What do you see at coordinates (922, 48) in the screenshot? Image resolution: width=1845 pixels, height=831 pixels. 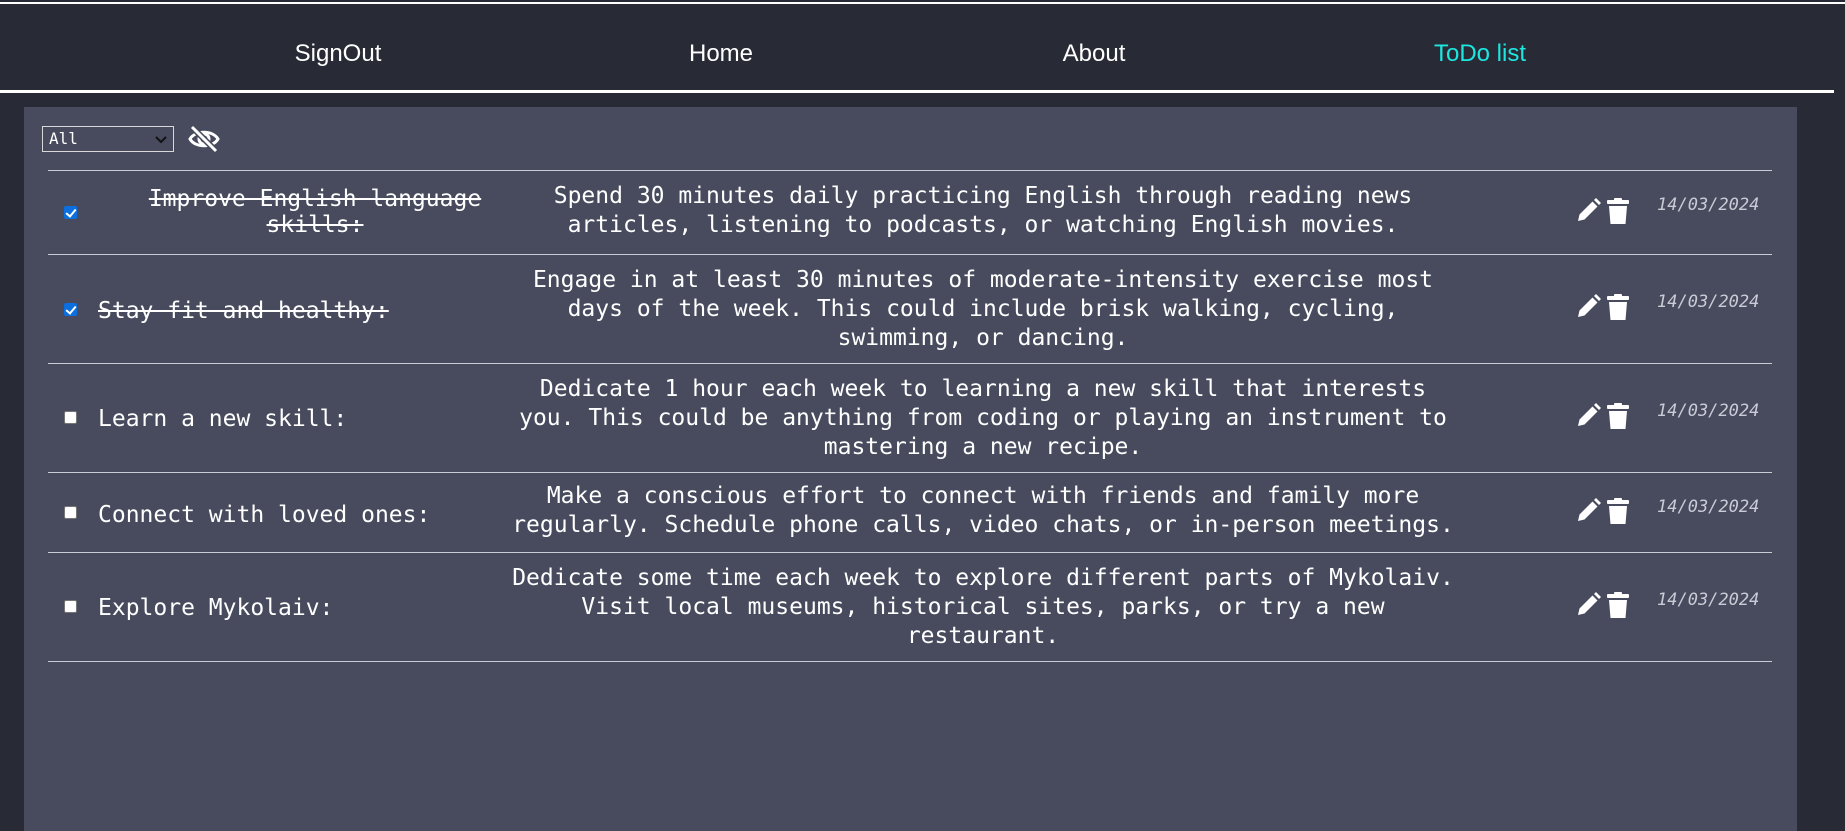 I see `main-navbar: SignOut Home About ToDo list` at bounding box center [922, 48].